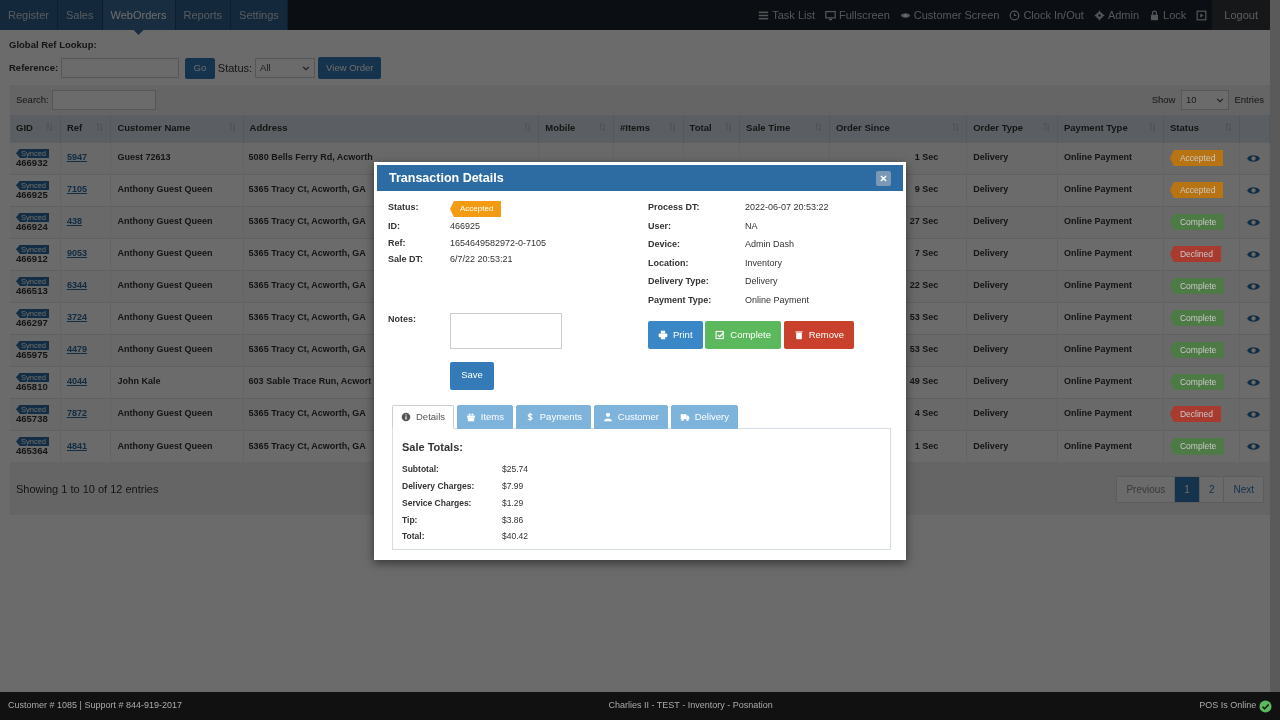 The height and width of the screenshot is (720, 1280). What do you see at coordinates (199, 68) in the screenshot?
I see `go-button: Go` at bounding box center [199, 68].